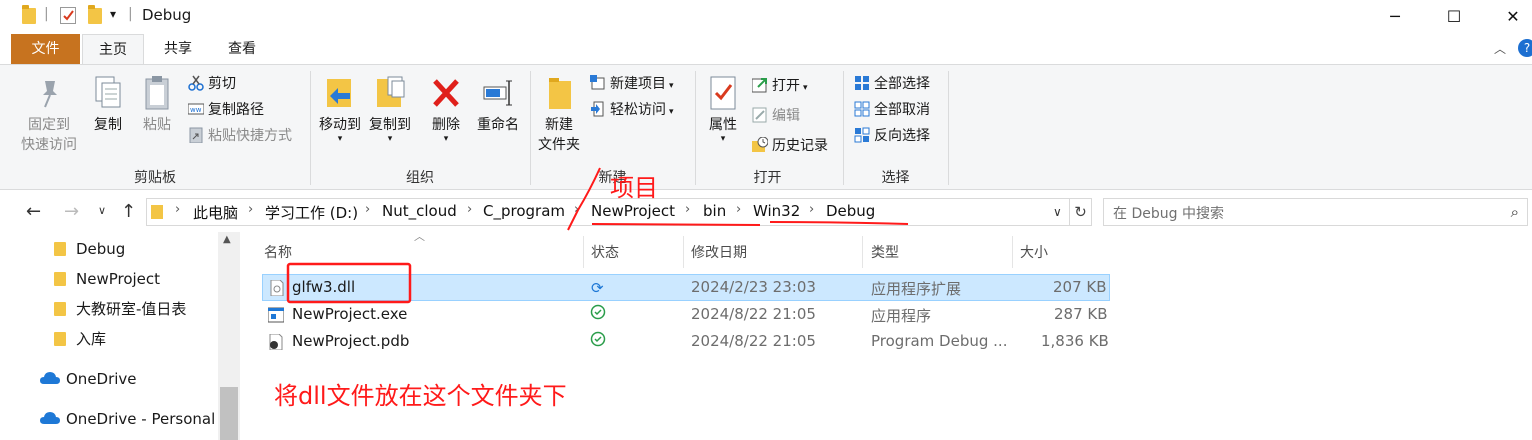 This screenshot has width=1532, height=440. Describe the element at coordinates (420, 396) in the screenshot. I see `annotation-instruction: 将dll文件放在这个文件夹下` at that location.